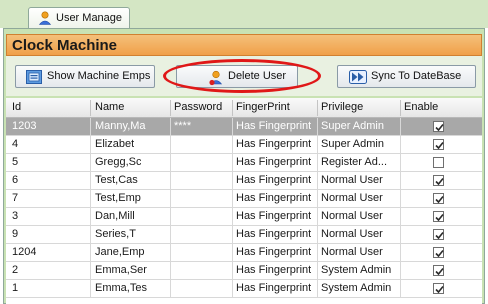 The image size is (488, 304). I want to click on table-row: 2 Emma,Ser Has Fingerprint System Admin, so click(244, 271).